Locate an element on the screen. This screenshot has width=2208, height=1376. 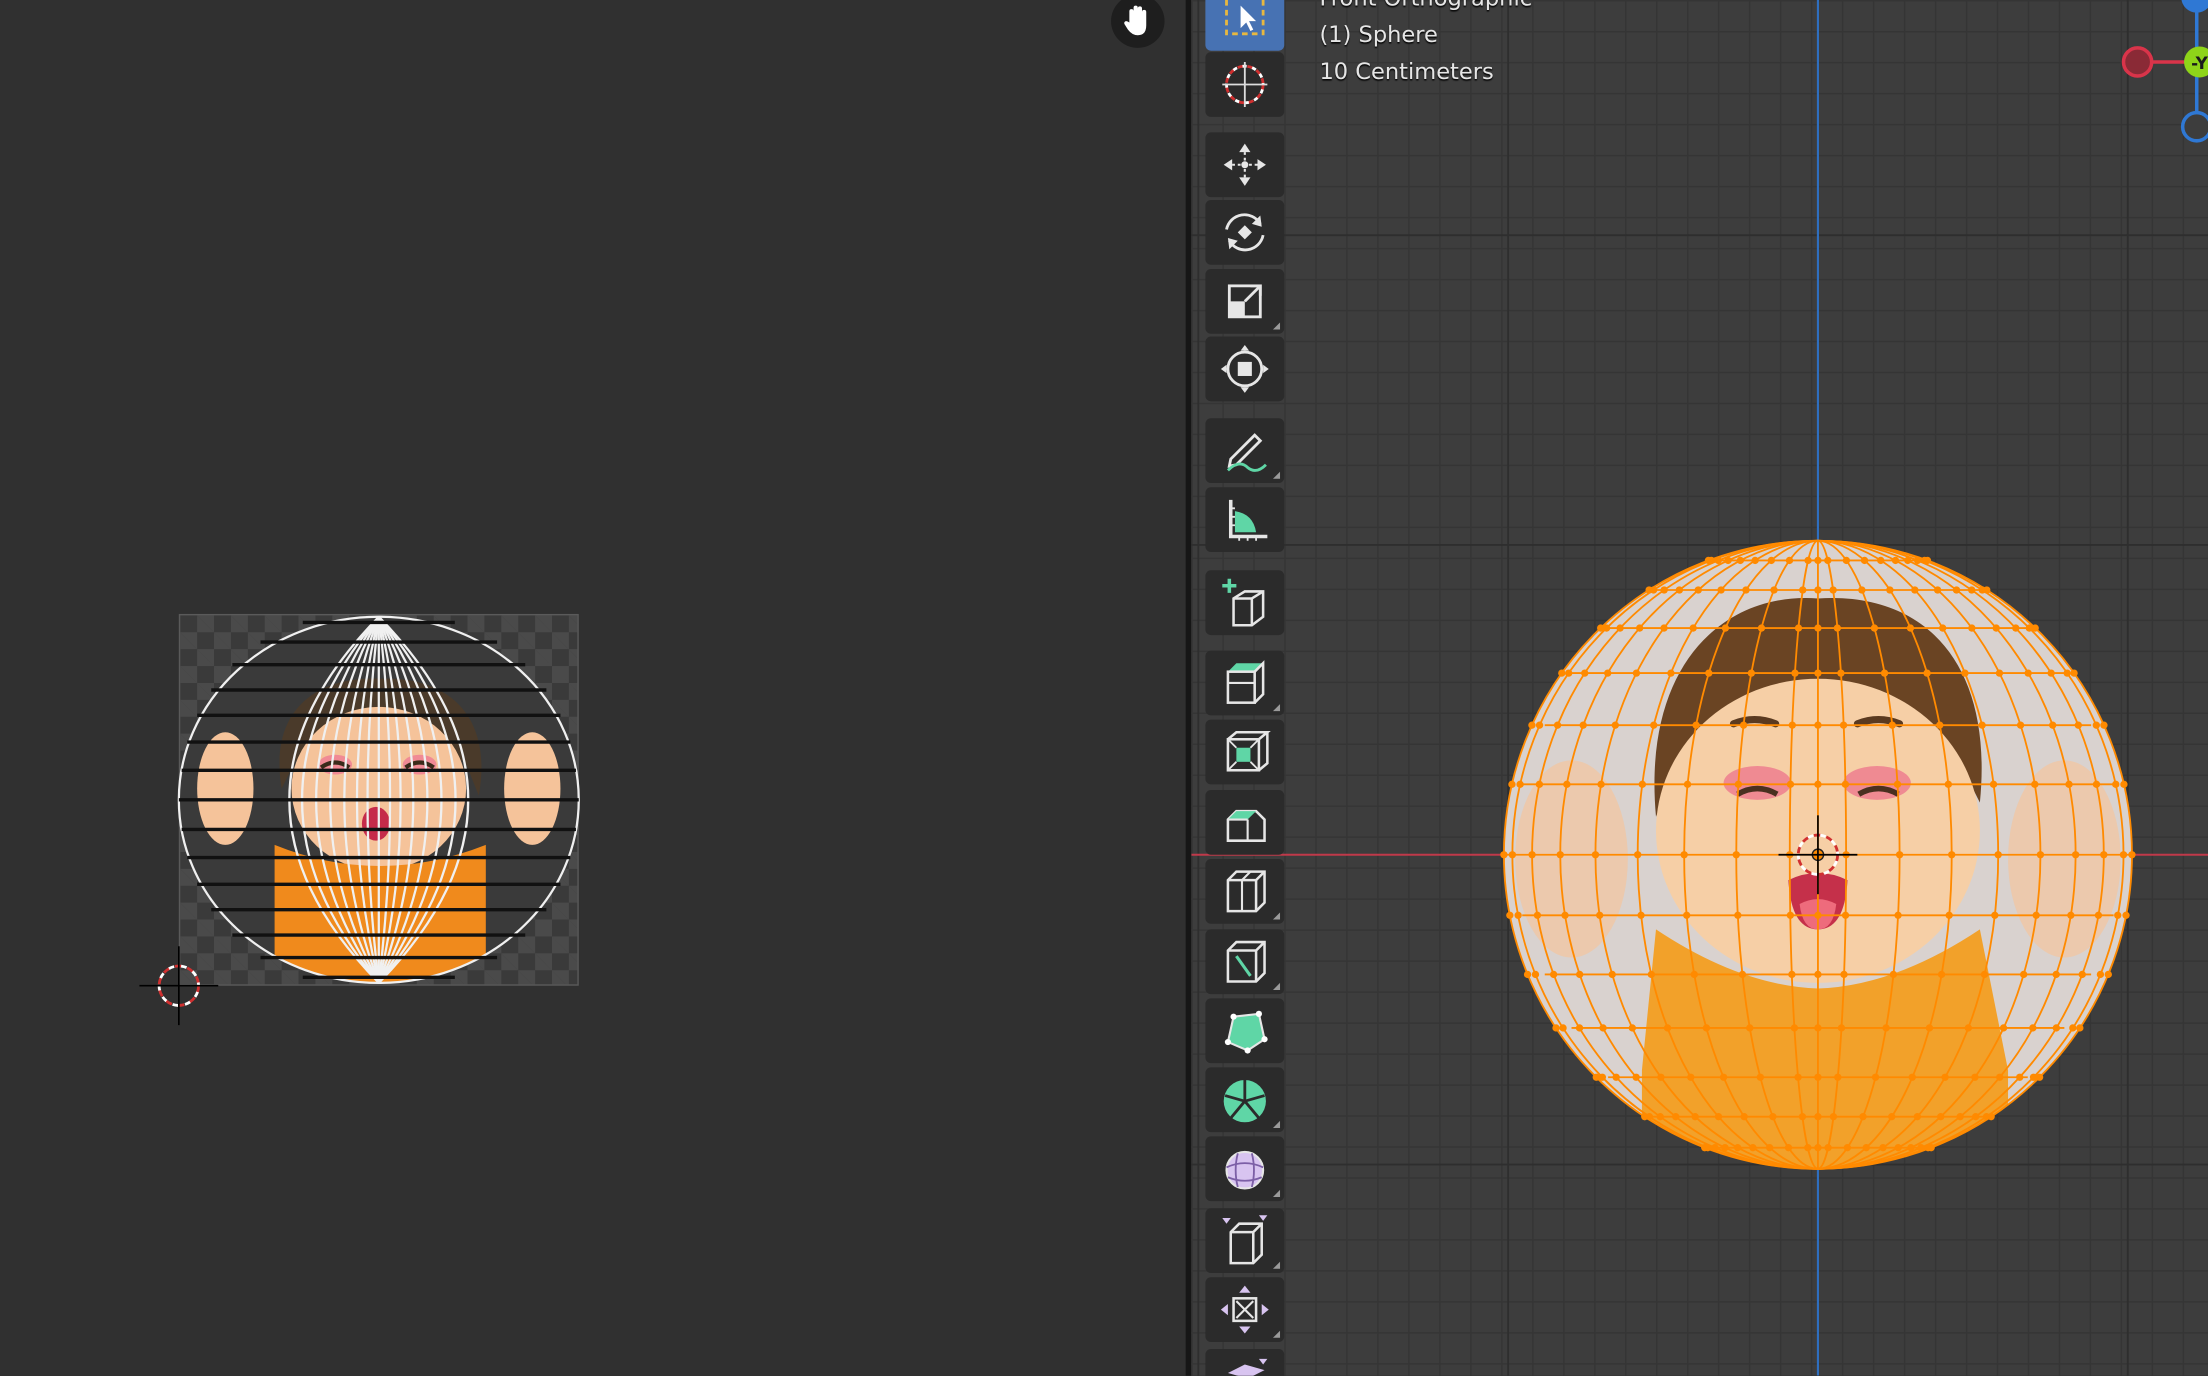
smooth-tool is located at coordinates (1245, 1169).